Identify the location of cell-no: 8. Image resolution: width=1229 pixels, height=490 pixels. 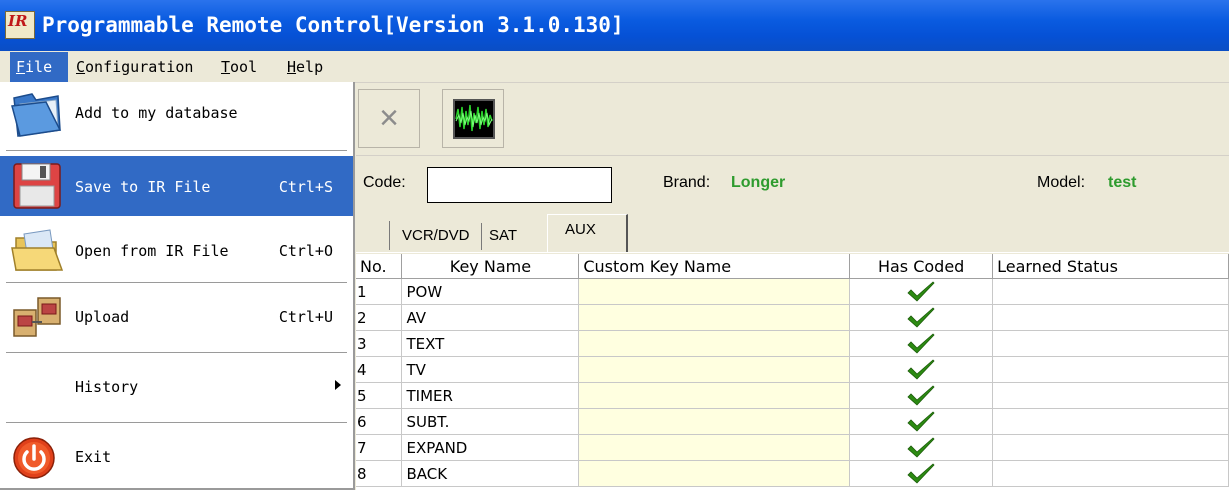
(379, 473).